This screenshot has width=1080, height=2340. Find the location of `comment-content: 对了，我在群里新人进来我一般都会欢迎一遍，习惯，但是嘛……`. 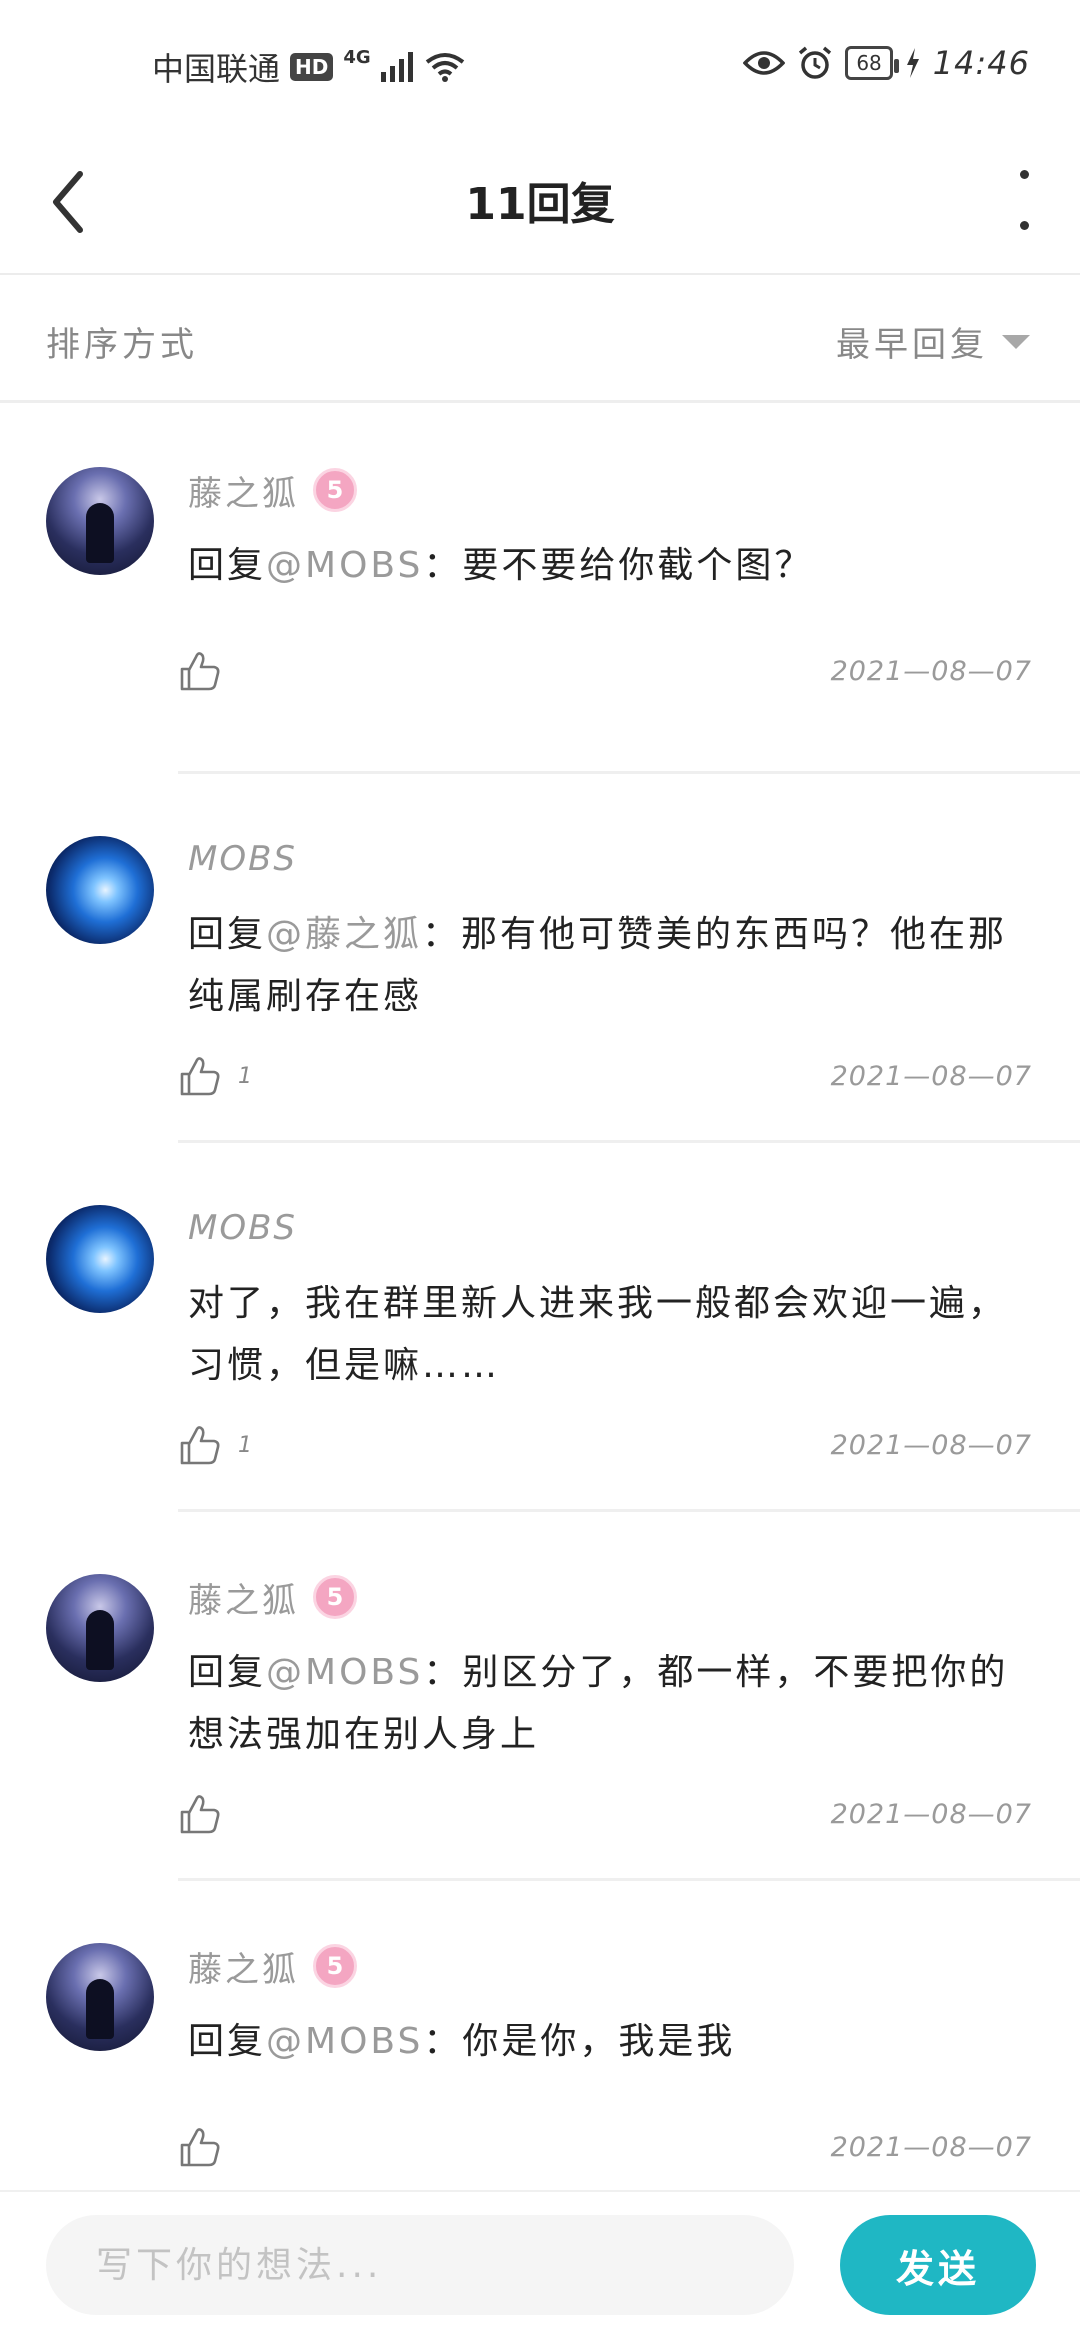

comment-content: 对了，我在群里新人进来我一般都会欢迎一遍，习惯，但是嘛…… is located at coordinates (598, 1334).